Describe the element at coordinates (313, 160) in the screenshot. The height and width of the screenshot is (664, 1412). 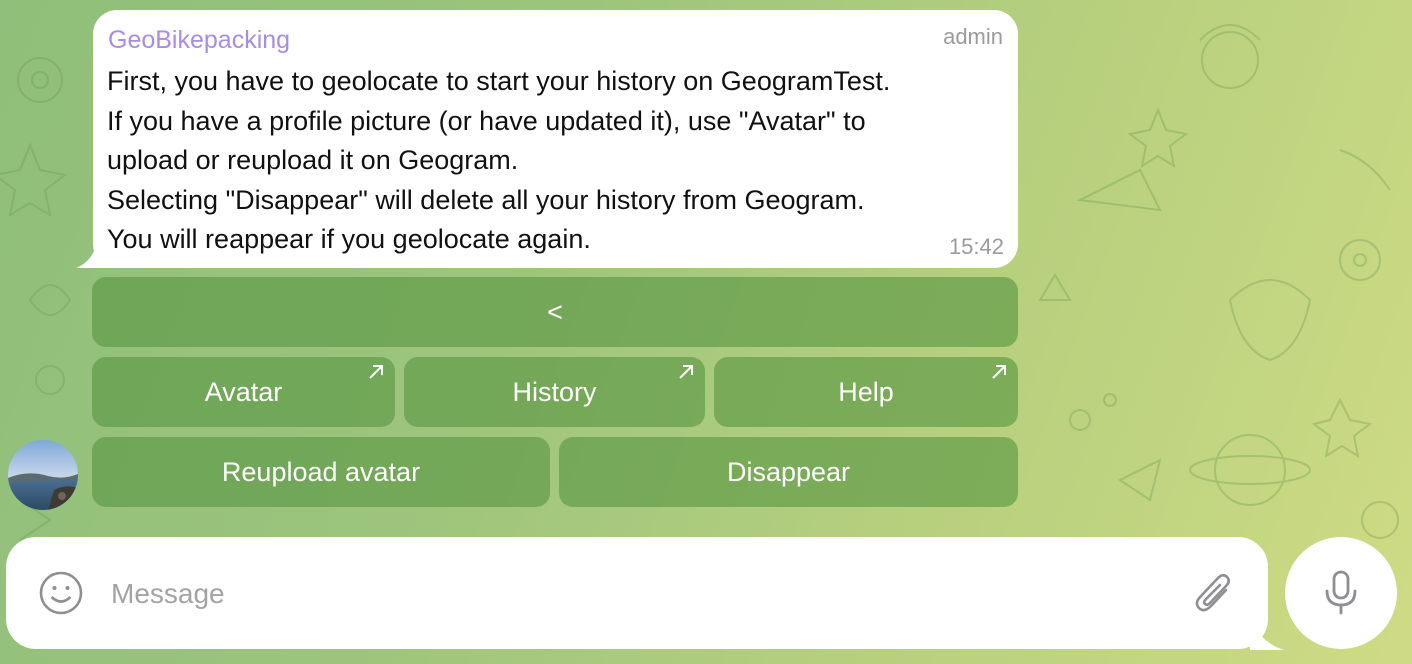
I see `message-line: upload or reupload it on Geogram.` at that location.